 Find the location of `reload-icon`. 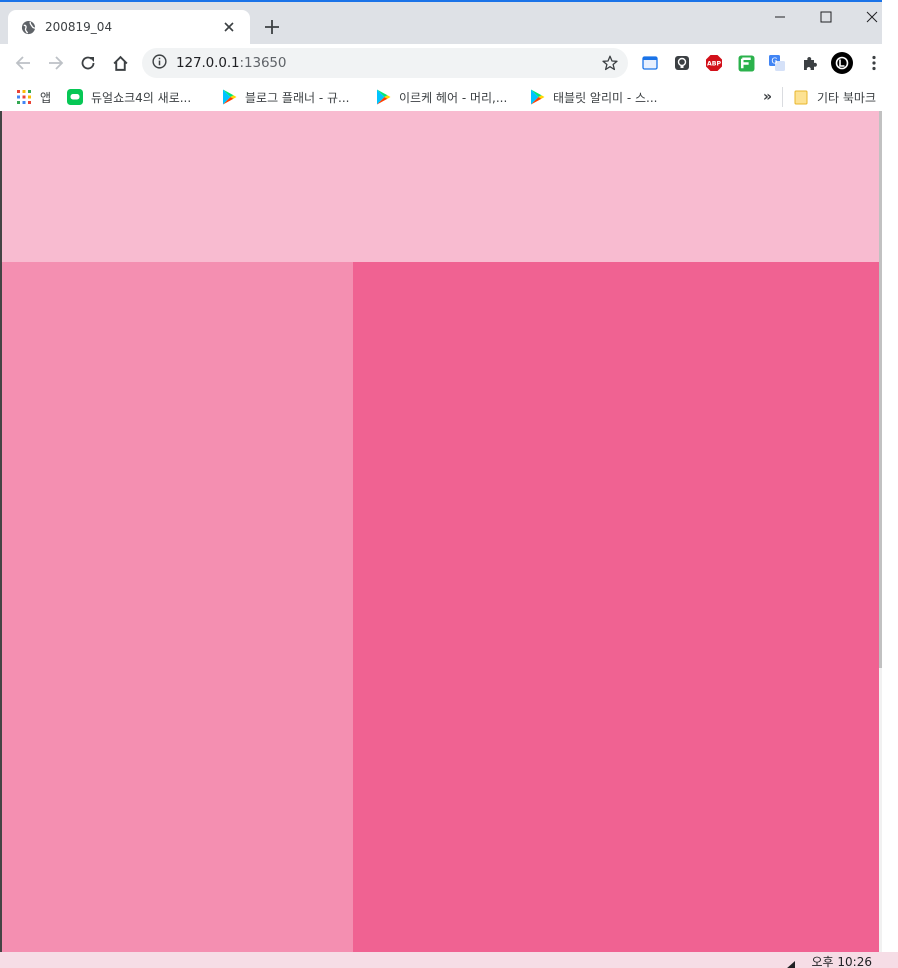

reload-icon is located at coordinates (88, 63).